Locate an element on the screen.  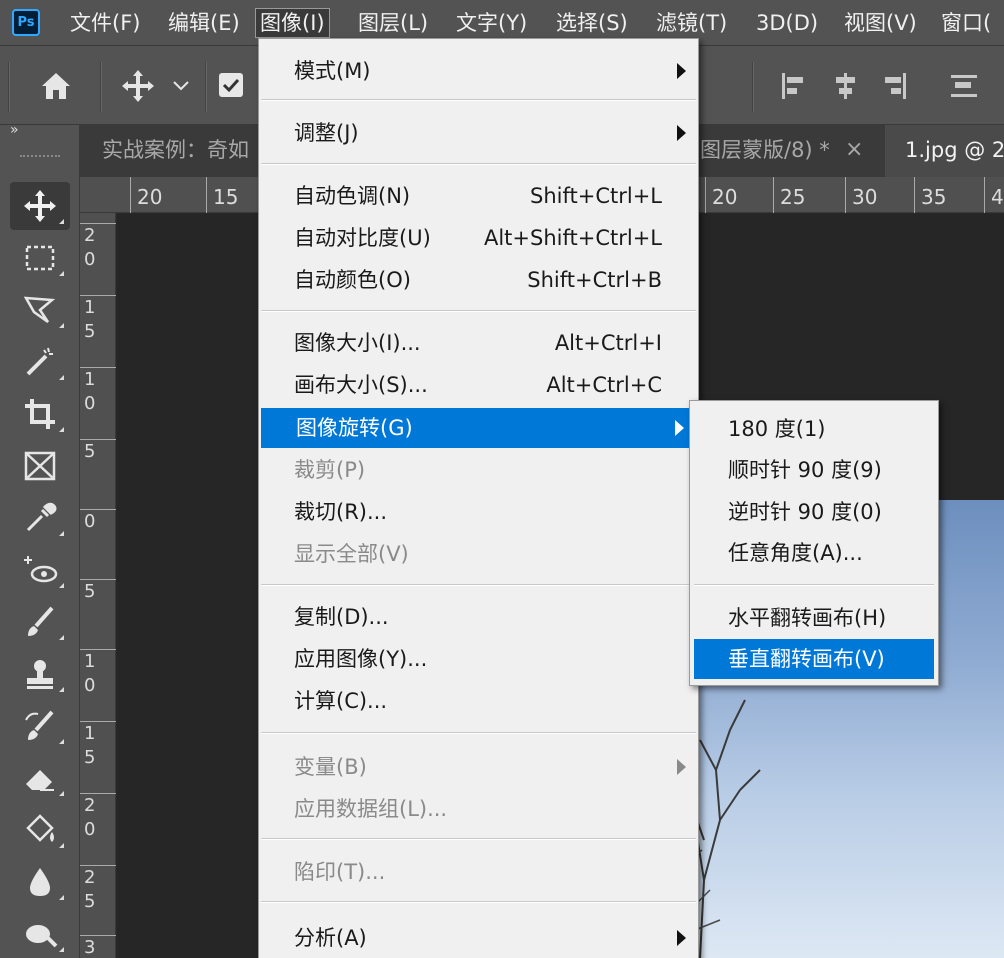
menu-item-canvas-size: 画布大小(S)... Alt+Ctrl+C is located at coordinates (478, 385).